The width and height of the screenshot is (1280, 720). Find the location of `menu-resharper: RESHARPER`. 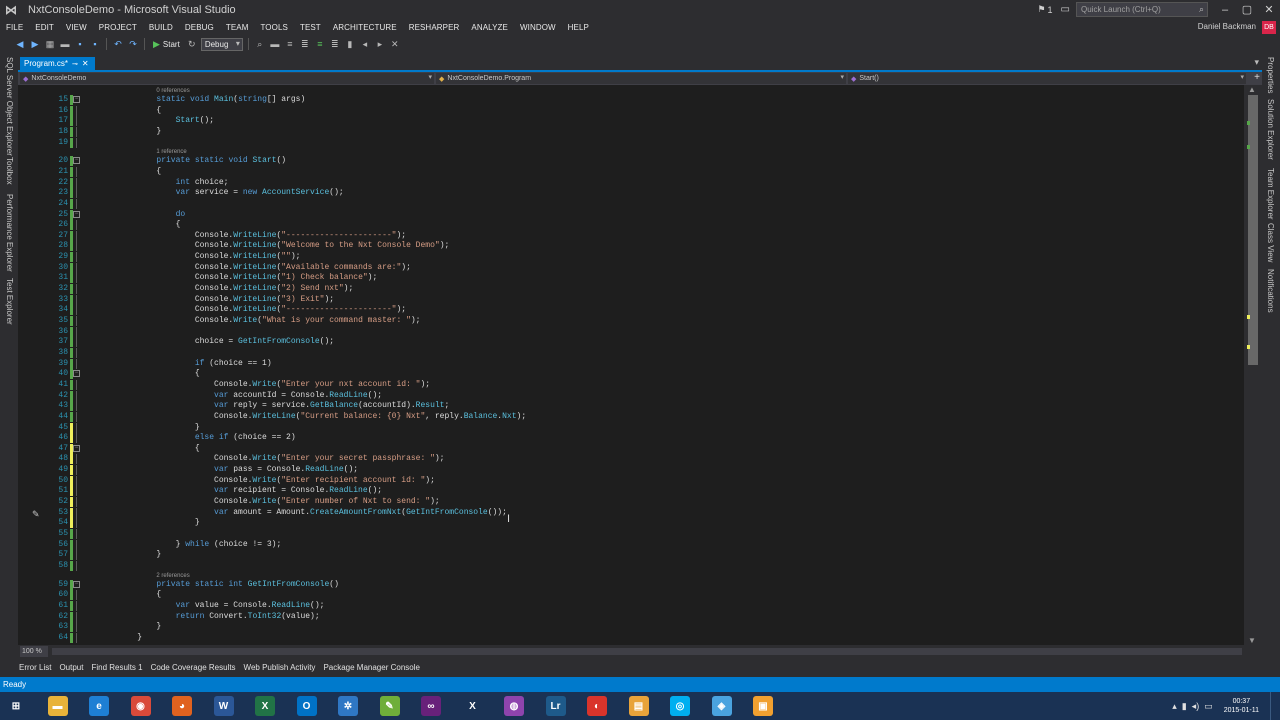

menu-resharper: RESHARPER is located at coordinates (434, 27).